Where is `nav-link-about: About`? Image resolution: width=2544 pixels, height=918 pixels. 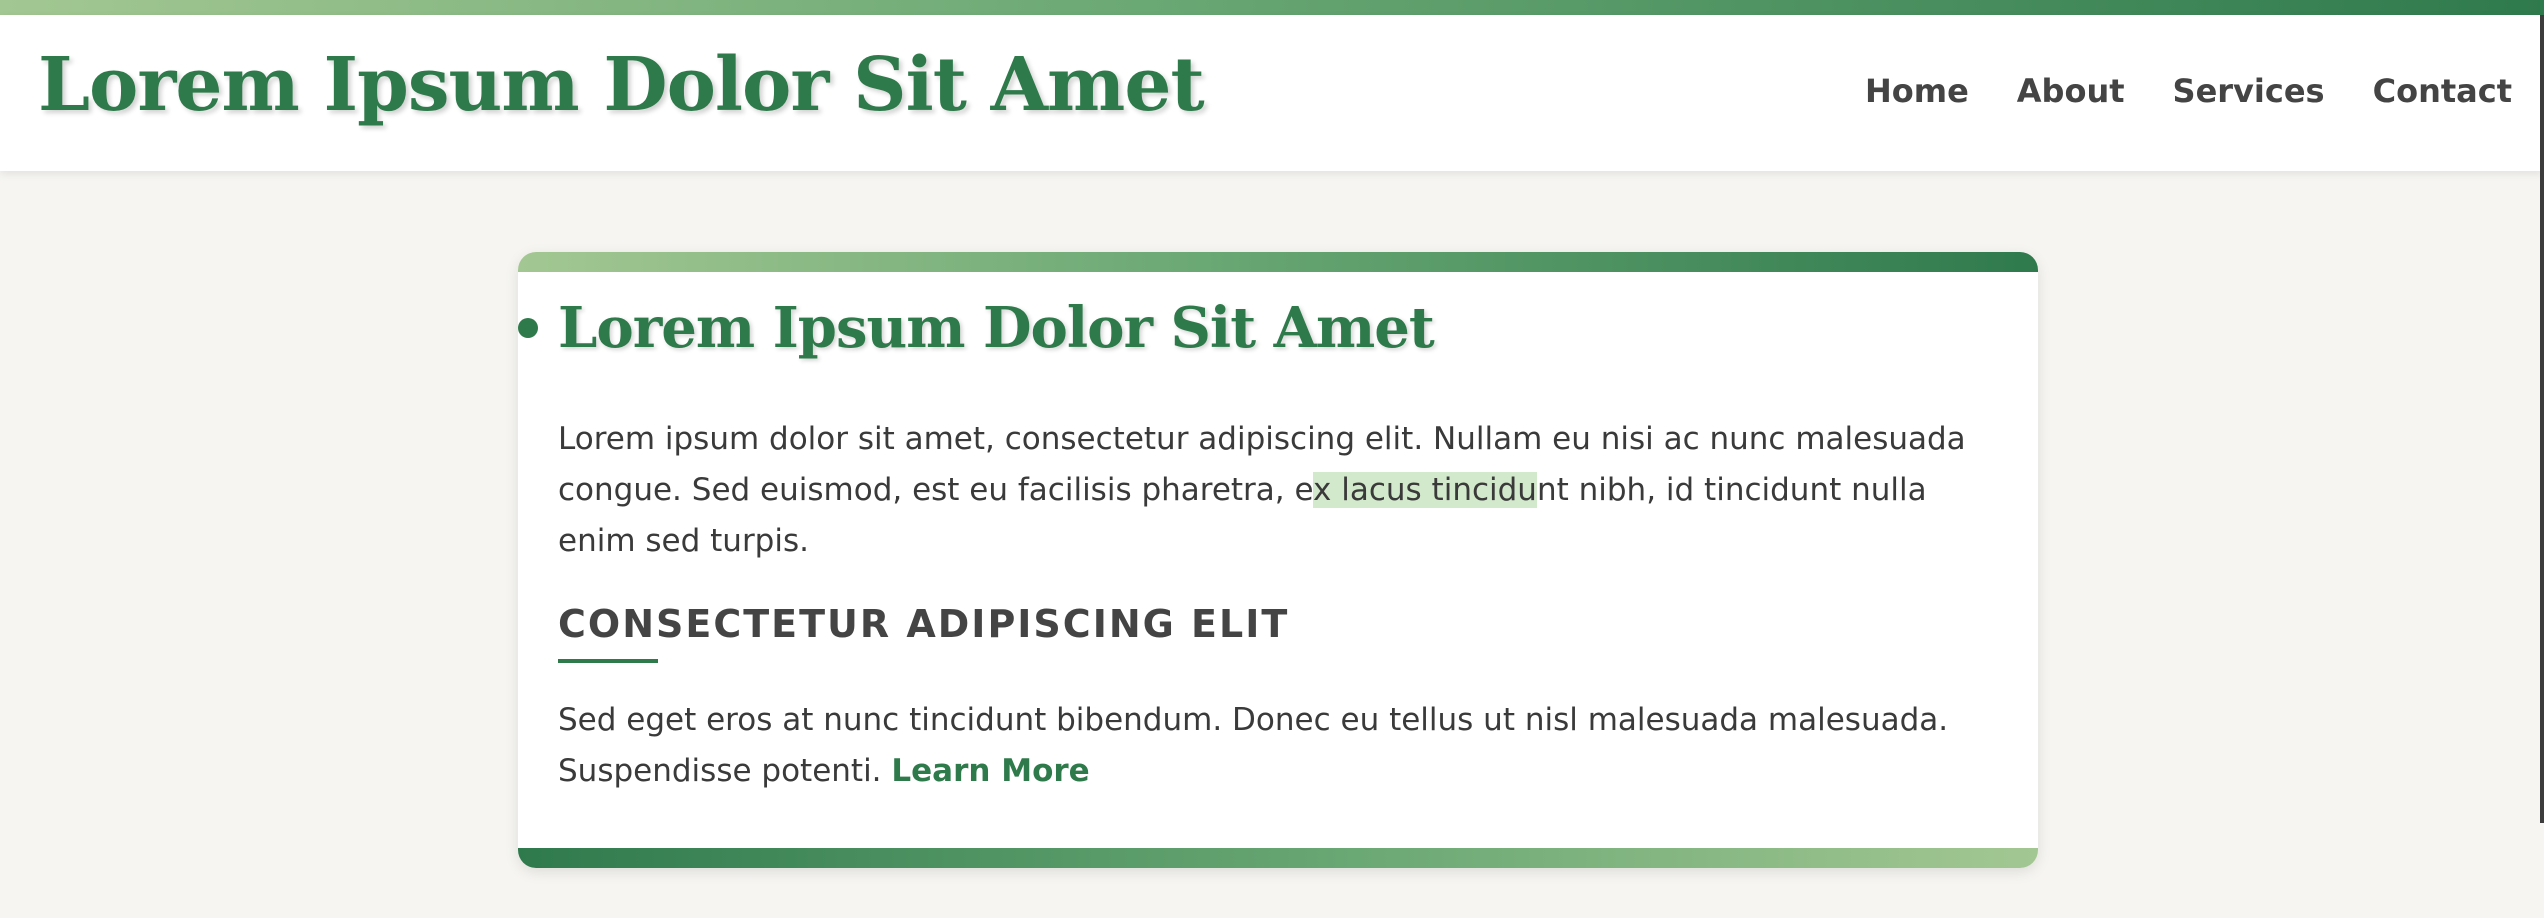
nav-link-about: About is located at coordinates (2071, 91).